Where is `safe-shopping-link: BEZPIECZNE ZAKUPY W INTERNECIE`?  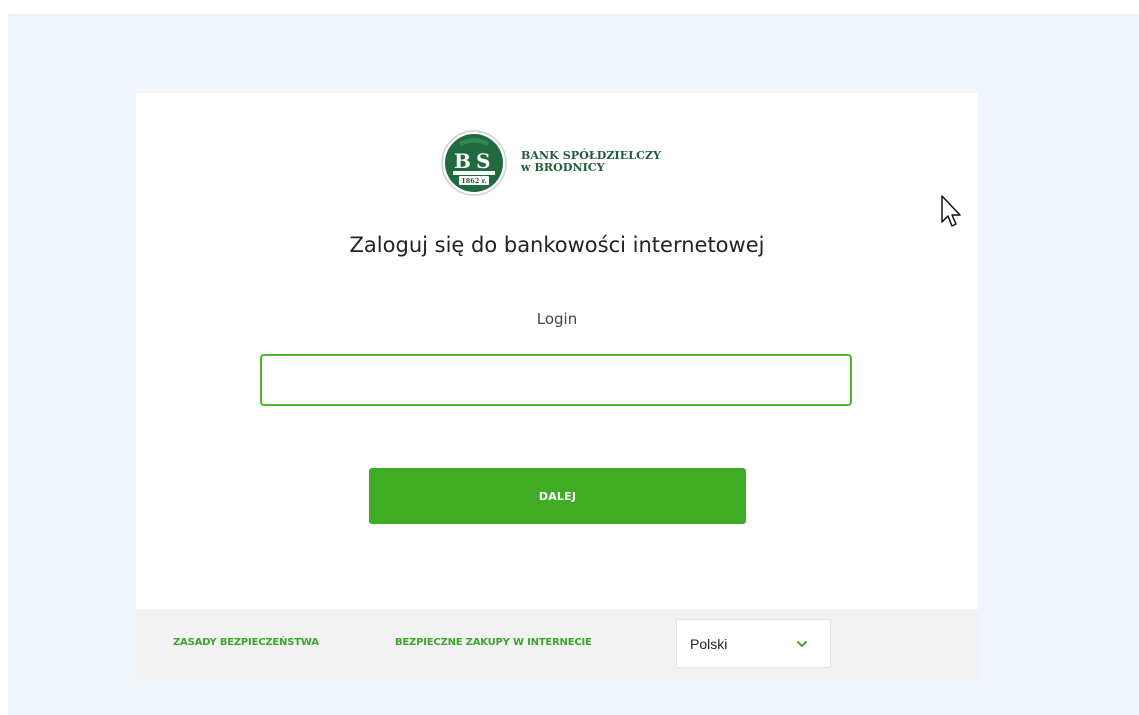 safe-shopping-link: BEZPIECZNE ZAKUPY W INTERNECIE is located at coordinates (493, 642).